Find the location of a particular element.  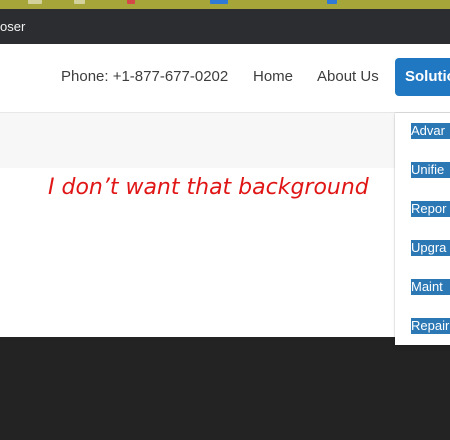

browser-toolbar: oser is located at coordinates (225, 26).